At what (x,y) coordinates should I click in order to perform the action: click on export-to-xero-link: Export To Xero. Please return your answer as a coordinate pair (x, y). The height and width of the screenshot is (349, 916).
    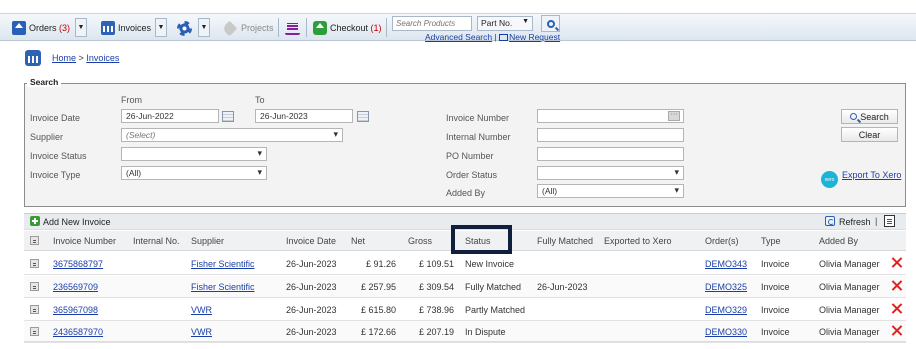
    Looking at the image, I should click on (871, 175).